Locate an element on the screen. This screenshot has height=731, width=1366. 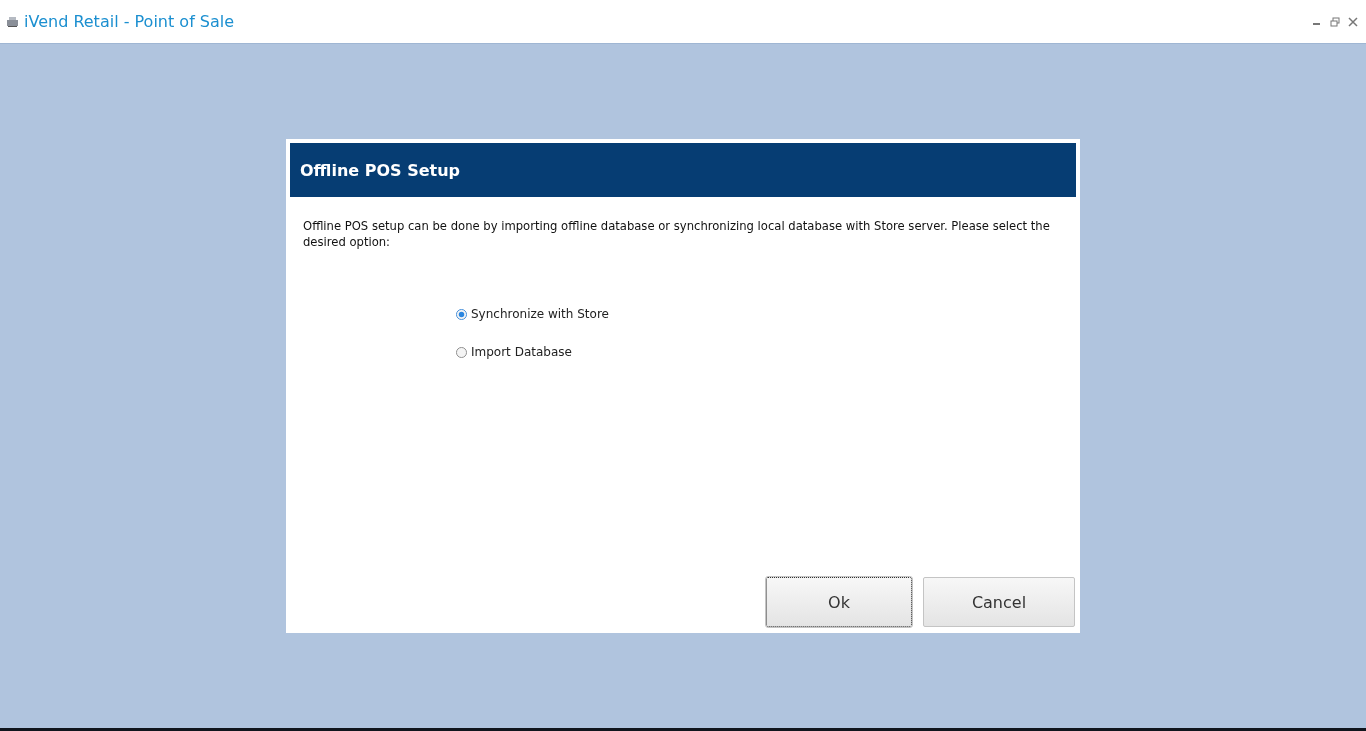
radio-option: Import Database is located at coordinates (514, 352).